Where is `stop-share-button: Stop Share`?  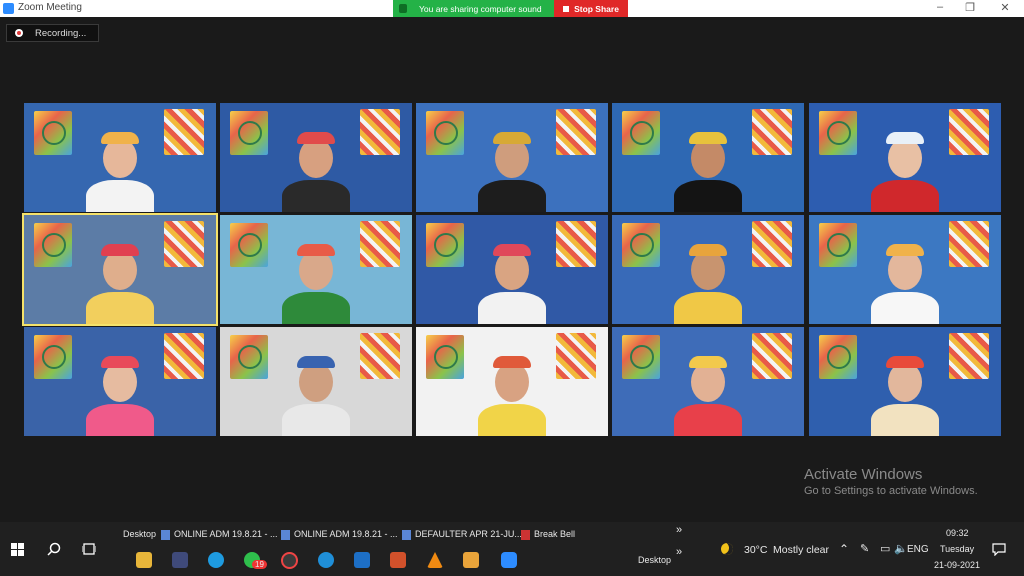
stop-share-button: Stop Share is located at coordinates (591, 8).